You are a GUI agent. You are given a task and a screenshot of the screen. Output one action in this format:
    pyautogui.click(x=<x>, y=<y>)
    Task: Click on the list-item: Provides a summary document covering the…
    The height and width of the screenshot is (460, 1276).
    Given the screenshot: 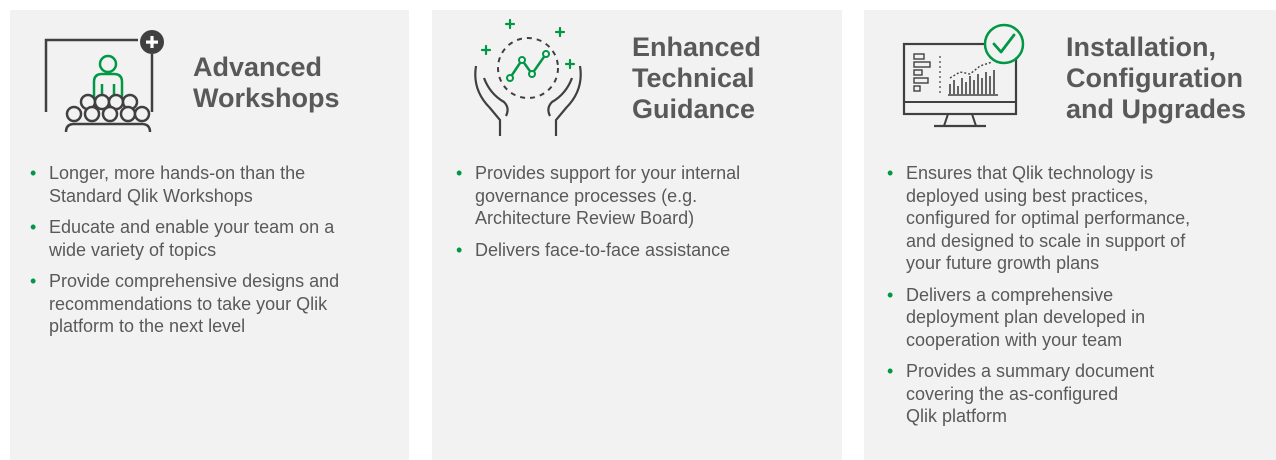 What is the action you would take?
    pyautogui.click(x=1038, y=394)
    